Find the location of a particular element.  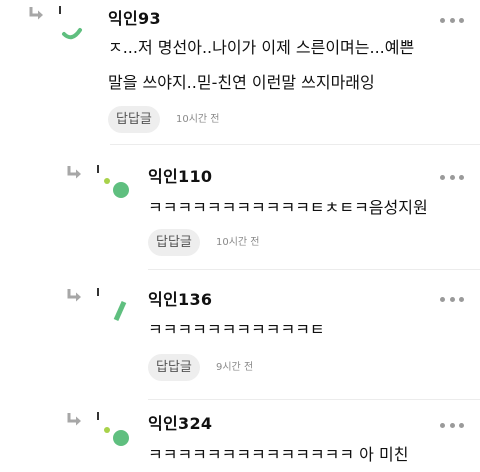

author-name: 익인110 is located at coordinates (180, 177).